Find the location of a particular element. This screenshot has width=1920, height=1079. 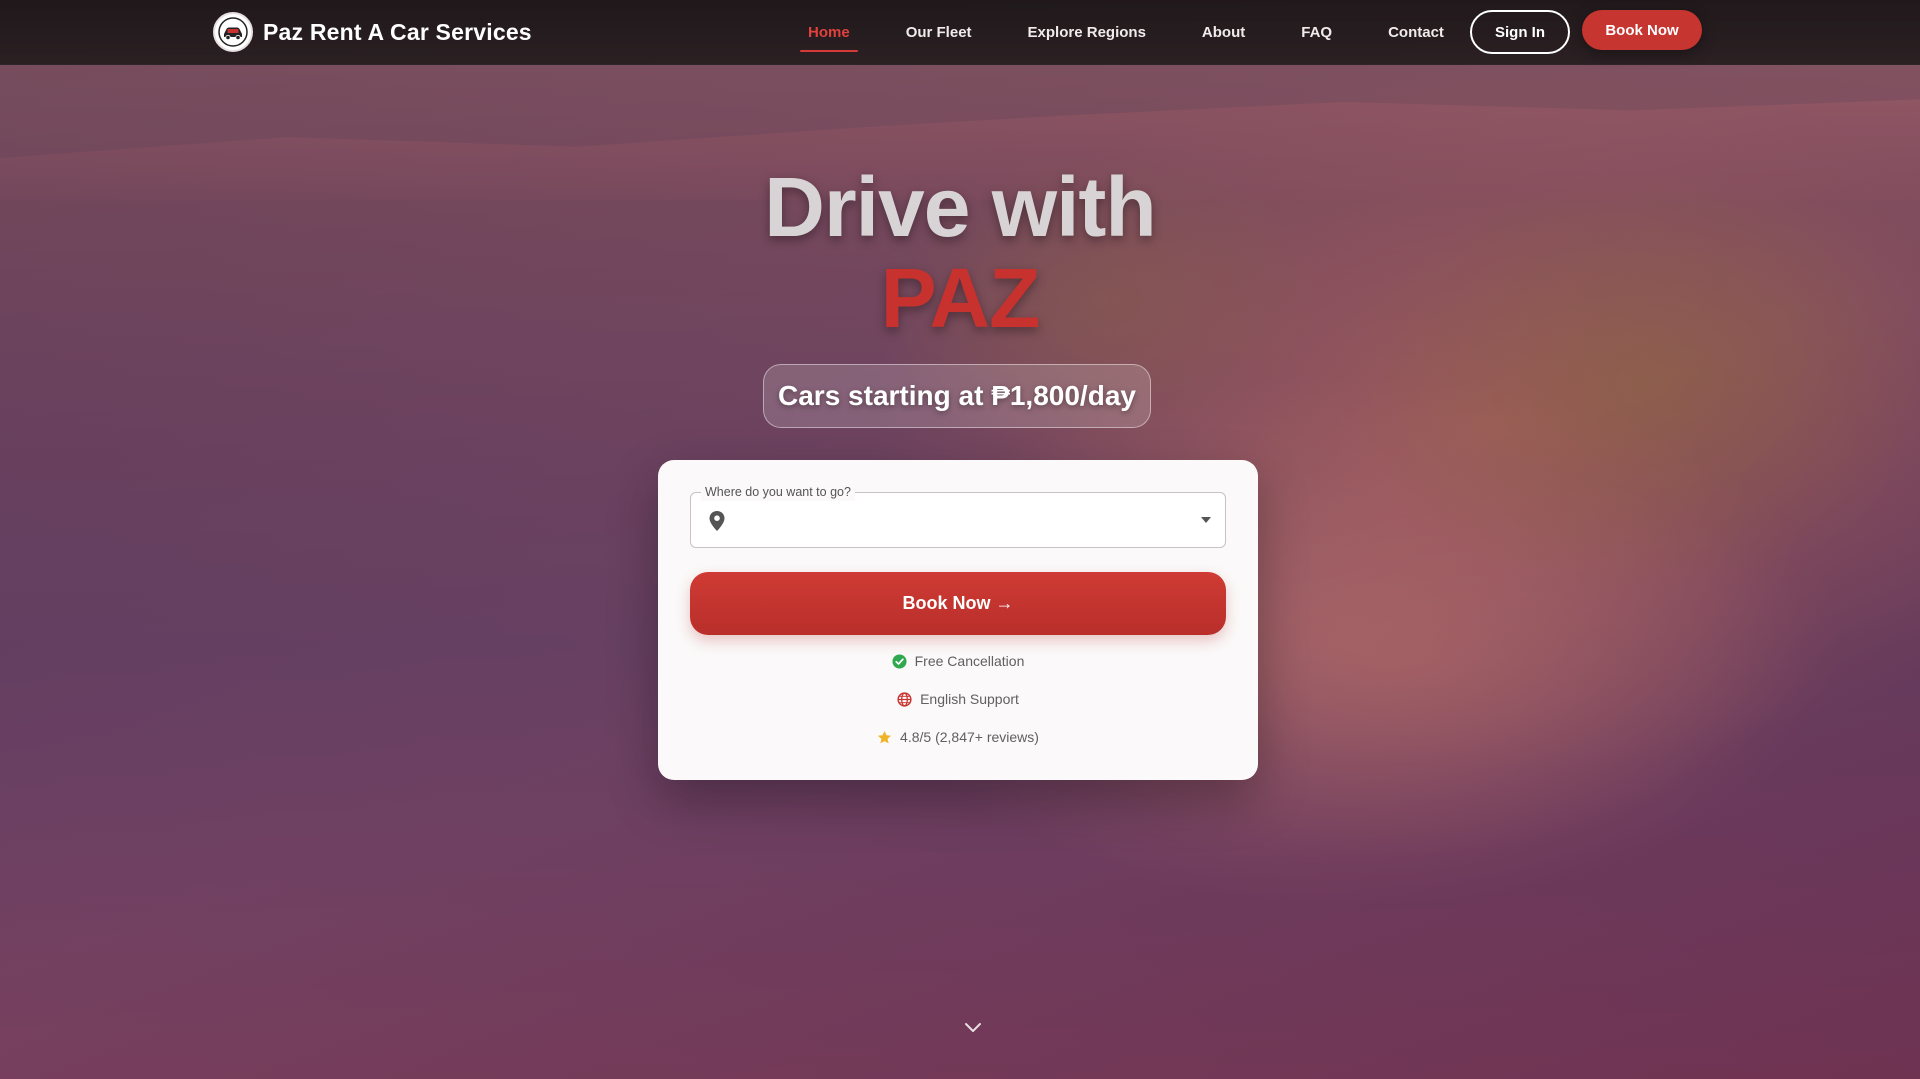

feature-rating: 4.8/5 (2,847+ reviews) is located at coordinates (958, 737).